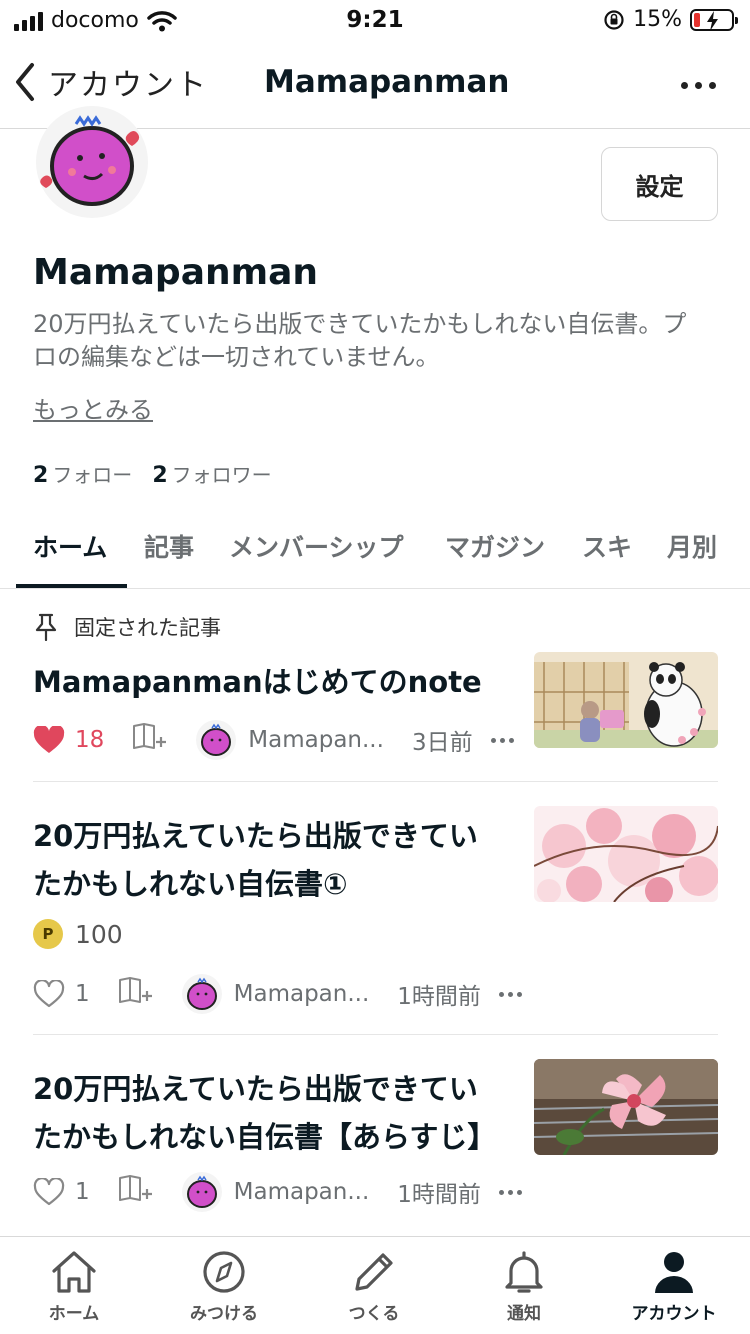 The height and width of the screenshot is (1334, 750). I want to click on article-title: 20万円払えていたら出版できていたかもしれない自伝書【あらすじ】, so click(268, 1110).